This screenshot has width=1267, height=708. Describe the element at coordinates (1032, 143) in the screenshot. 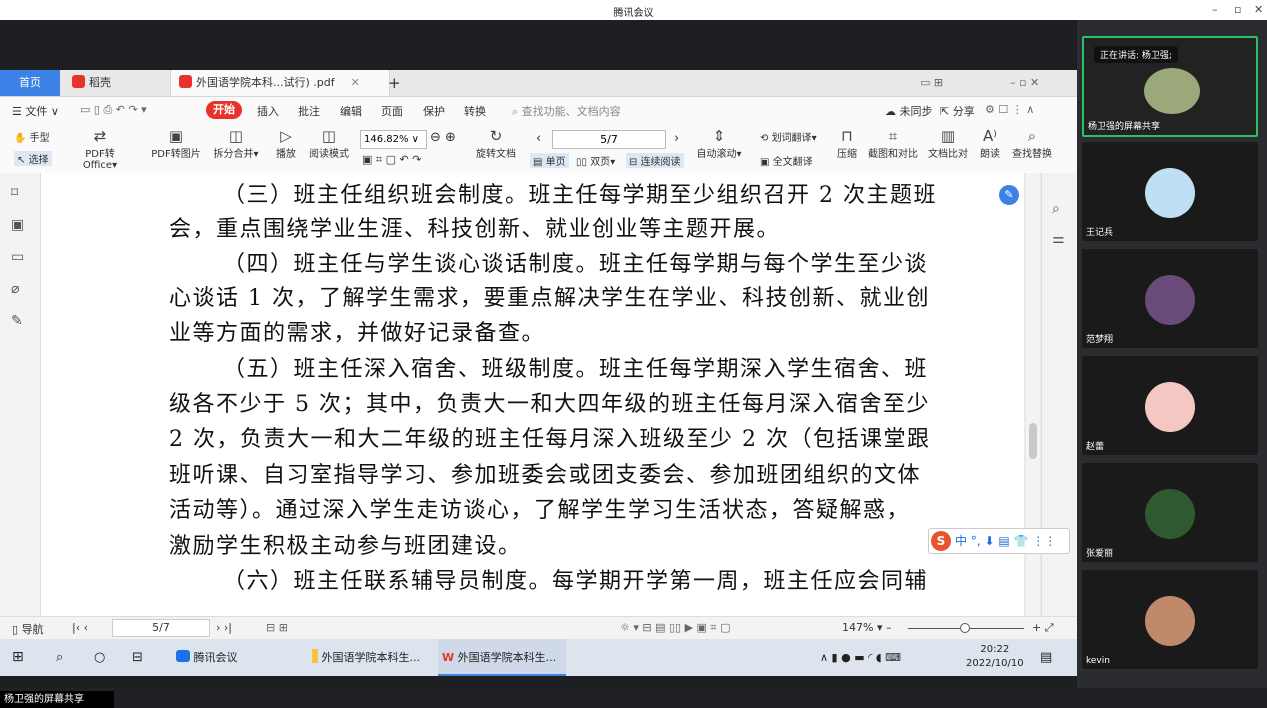

I see `find-replace-button: ⌕ 查找替换` at that location.